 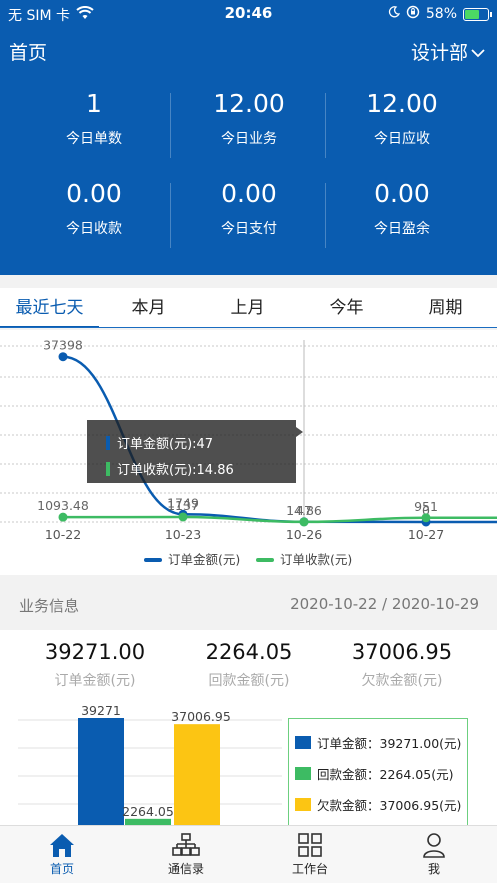 I want to click on bar-value-label: 37006.95, so click(x=201, y=716).